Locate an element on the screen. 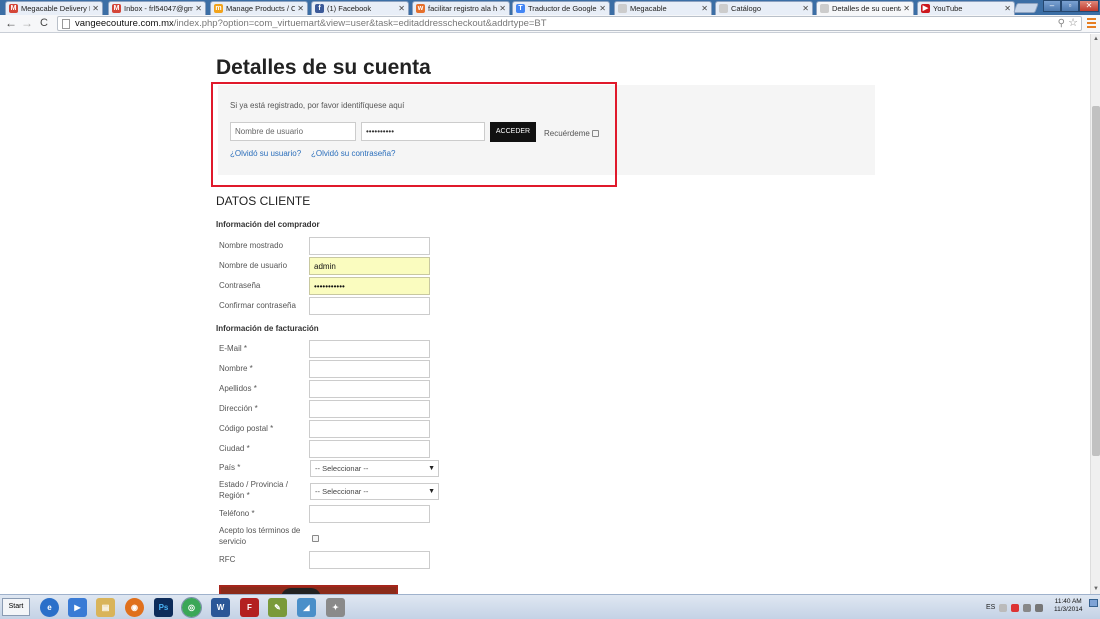  browser-tab: MInbox - frl54047@gmail✕ is located at coordinates (157, 8).